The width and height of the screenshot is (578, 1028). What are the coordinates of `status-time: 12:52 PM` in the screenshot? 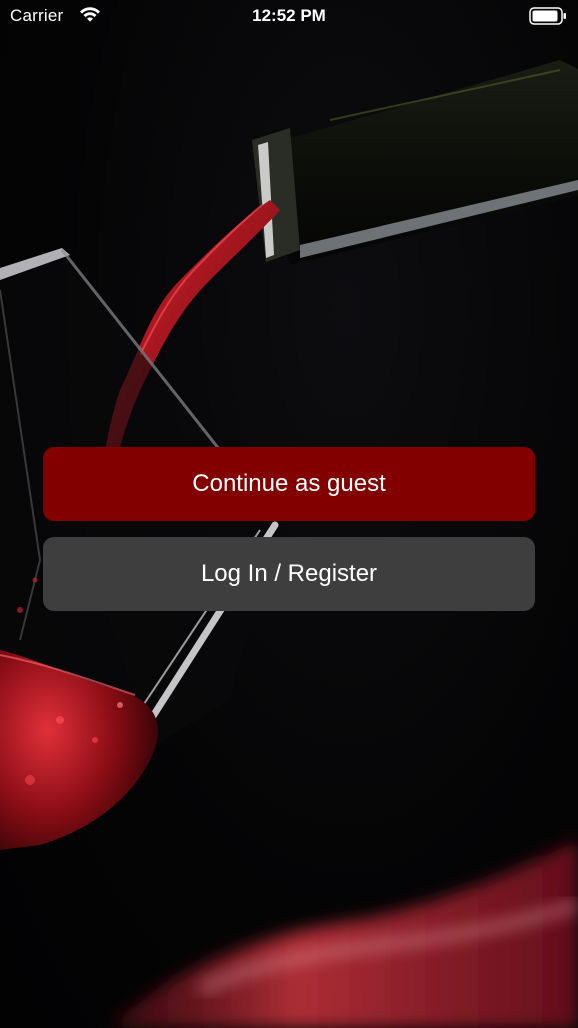 It's located at (289, 15).